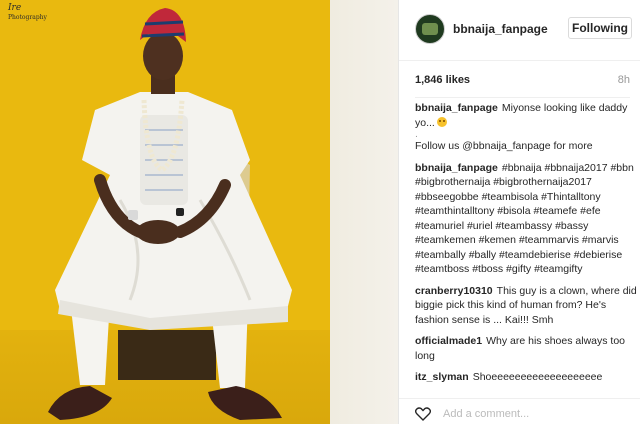 Image resolution: width=640 pixels, height=425 pixels. What do you see at coordinates (537, 377) in the screenshot?
I see `comment-text: Shoeeeeeeeeeeeeeeeeeee` at bounding box center [537, 377].